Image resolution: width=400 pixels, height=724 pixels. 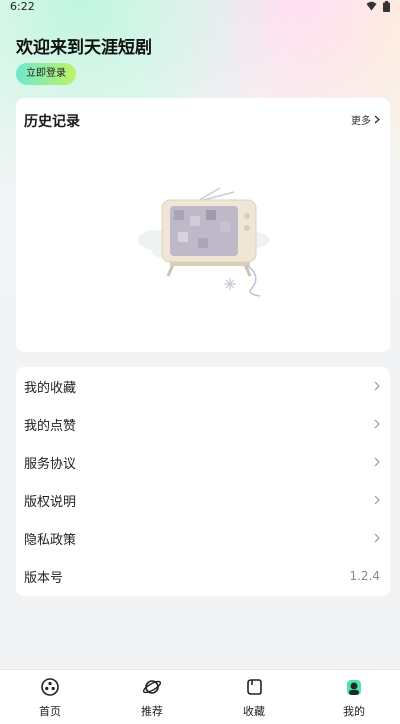 What do you see at coordinates (200, 696) in the screenshot?
I see `bottom-navigation: 首页 推荐 收藏 我的` at bounding box center [200, 696].